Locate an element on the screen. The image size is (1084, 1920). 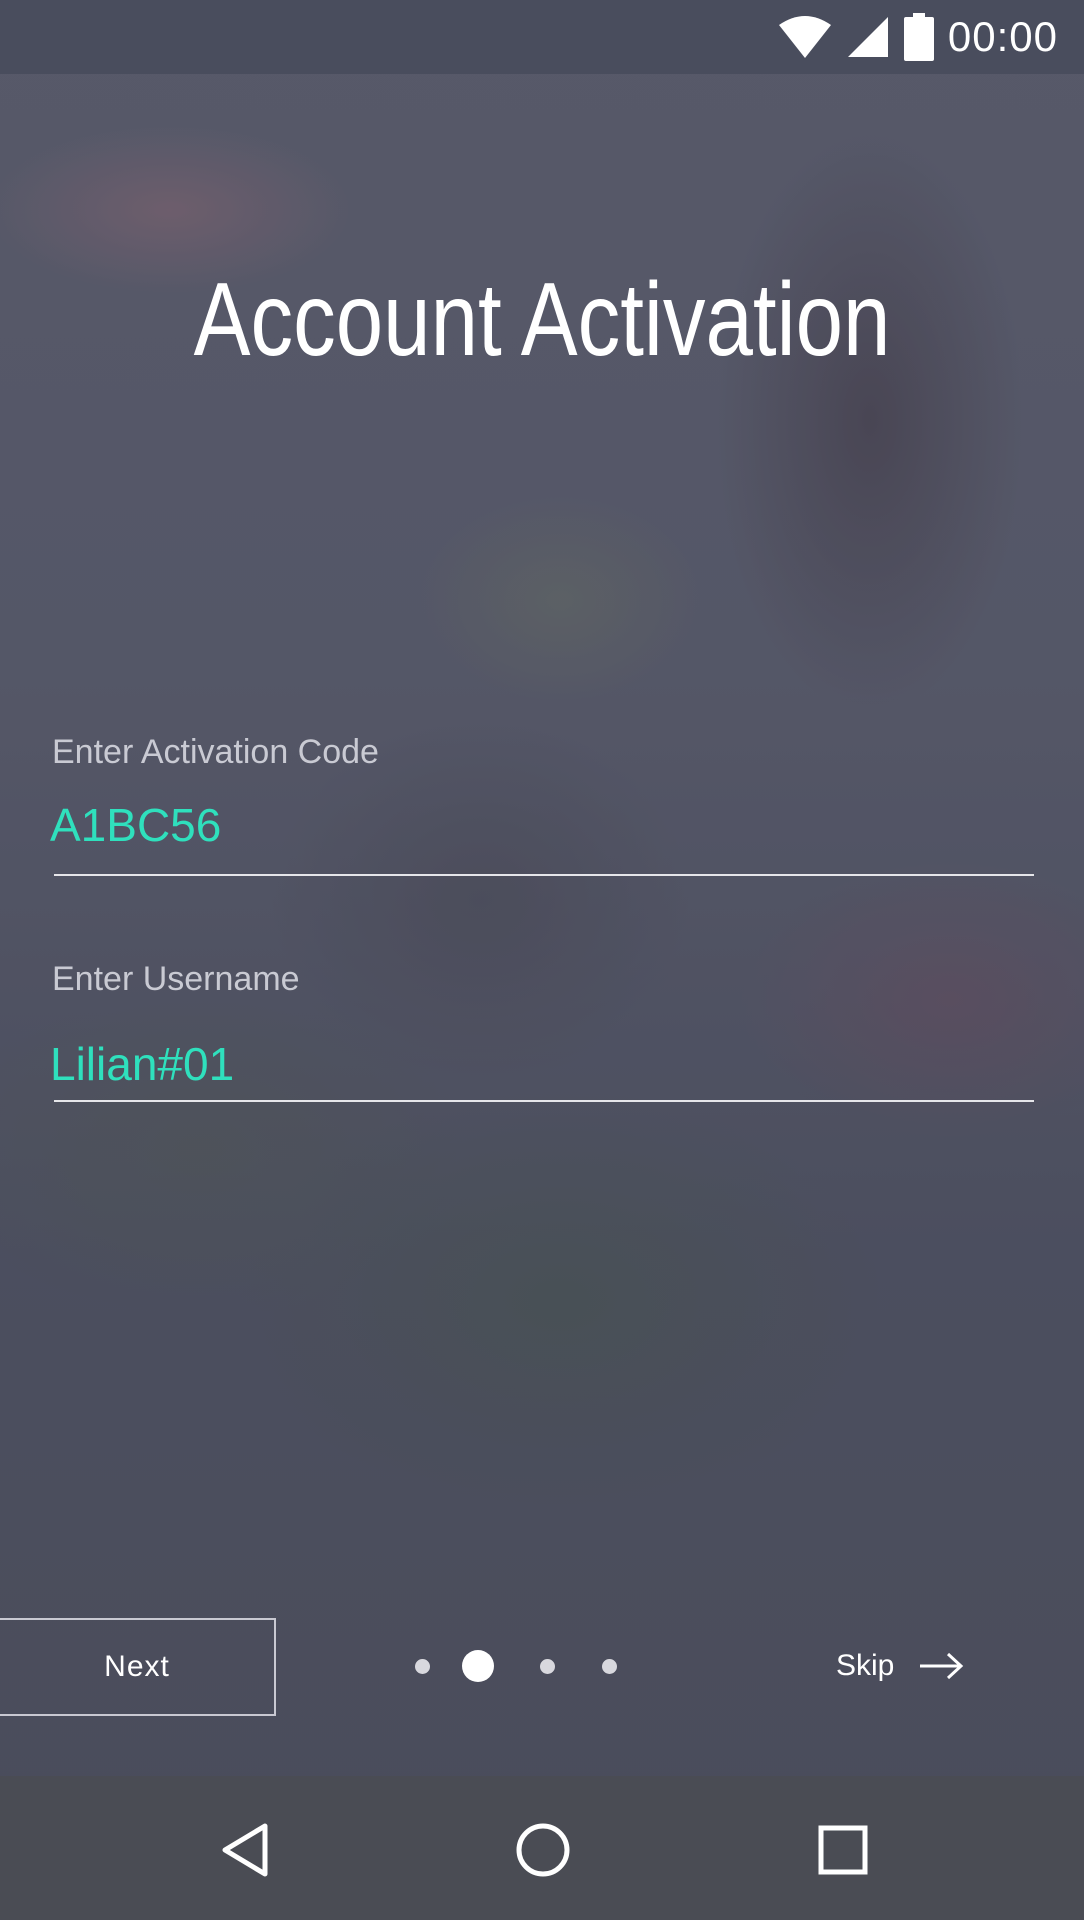
home-button is located at coordinates (543, 1850).